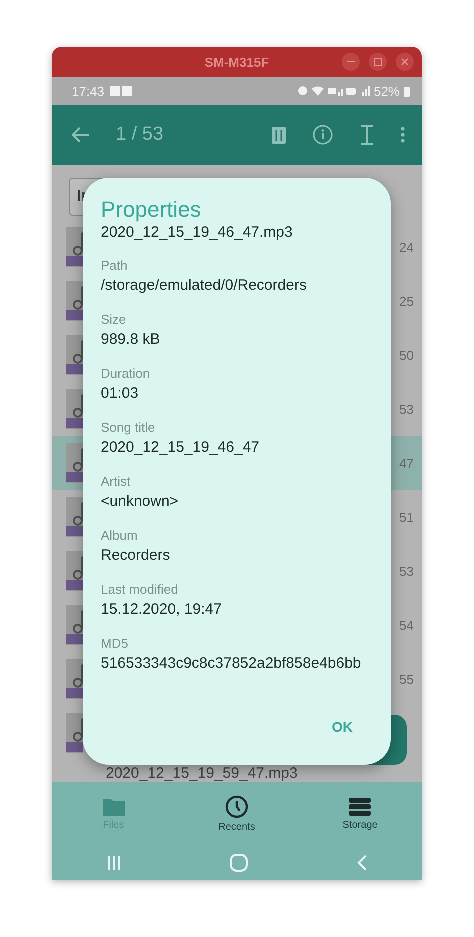 This screenshot has width=474, height=937. What do you see at coordinates (197, 232) in the screenshot?
I see `file-name: 2020_12_15_19_46_47.mp3` at bounding box center [197, 232].